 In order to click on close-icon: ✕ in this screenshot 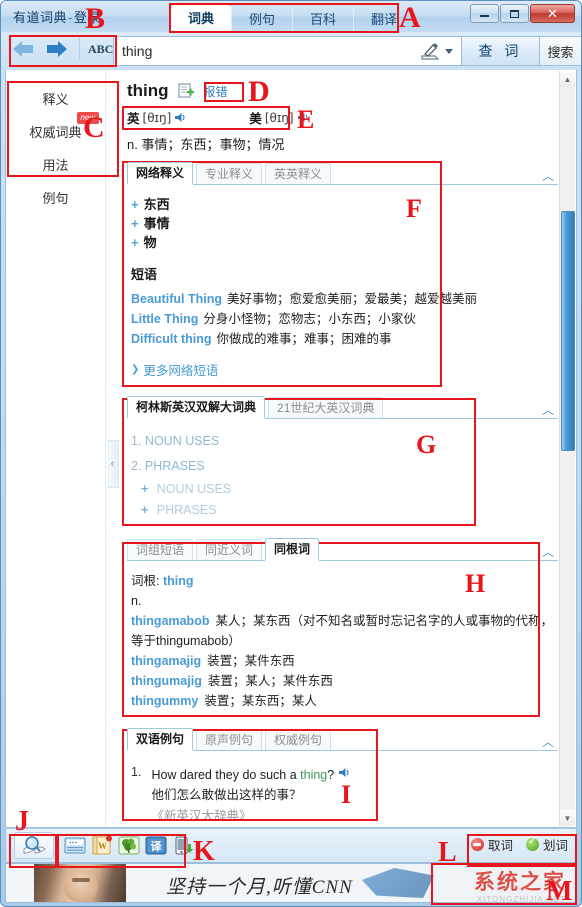, I will do `click(552, 13)`.